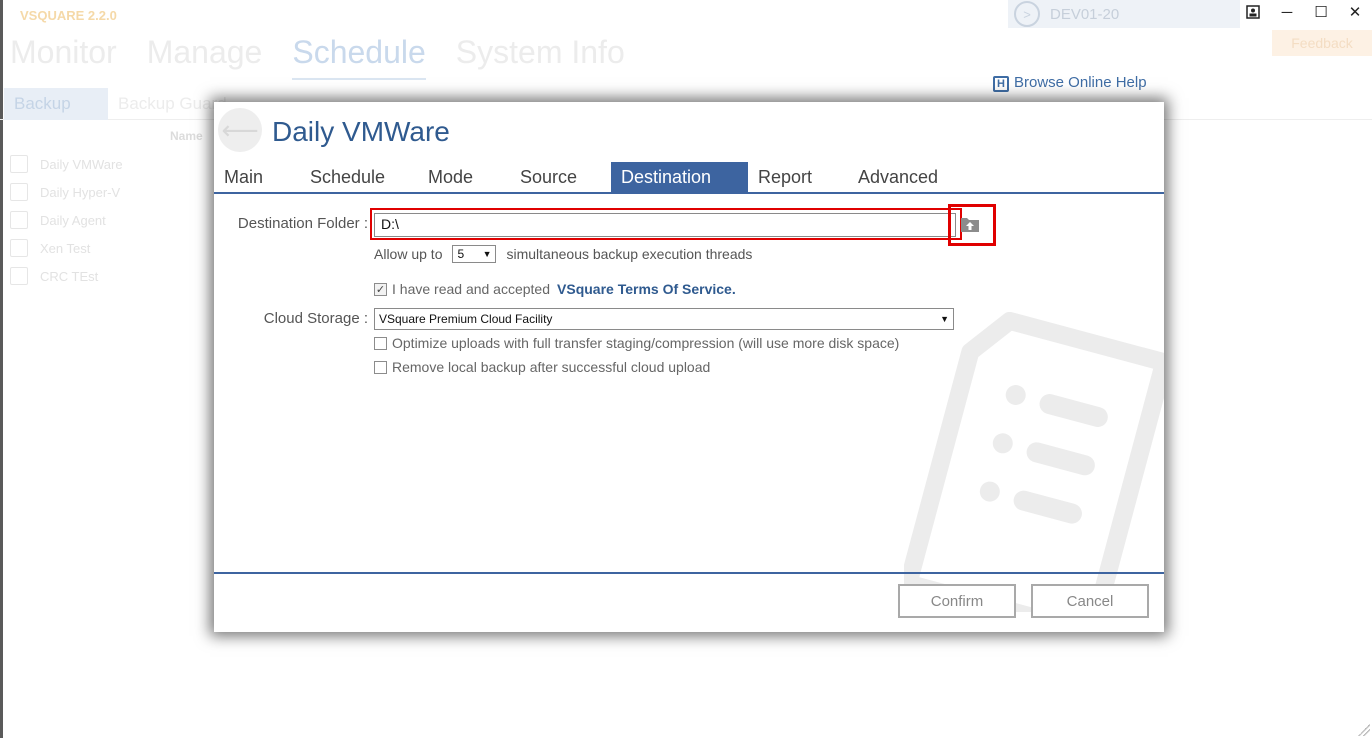 Image resolution: width=1372 pixels, height=738 pixels. Describe the element at coordinates (903, 177) in the screenshot. I see `tab-advanced: Advanced` at that location.